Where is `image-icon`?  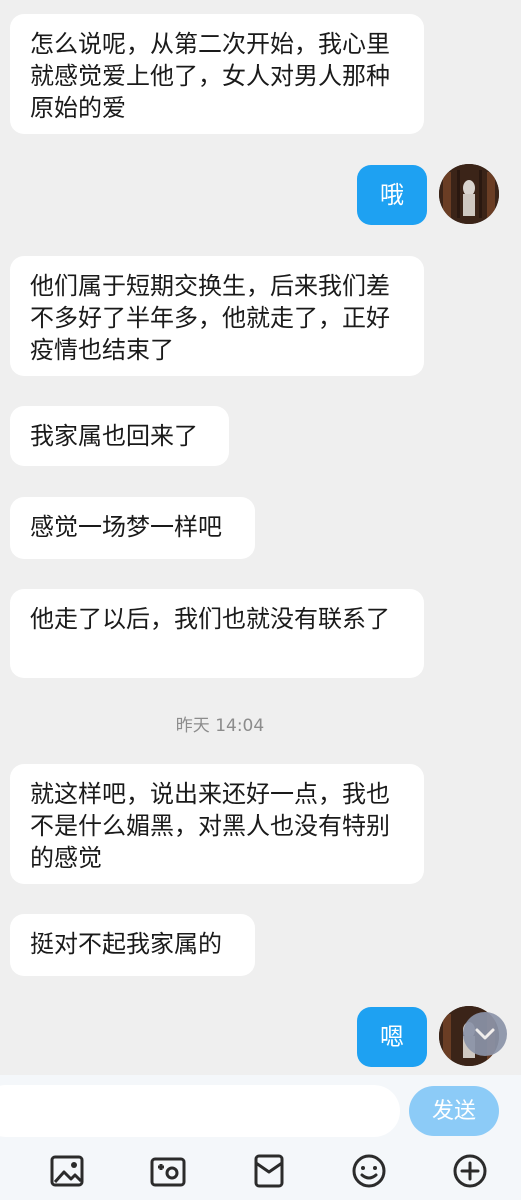 image-icon is located at coordinates (67, 1171).